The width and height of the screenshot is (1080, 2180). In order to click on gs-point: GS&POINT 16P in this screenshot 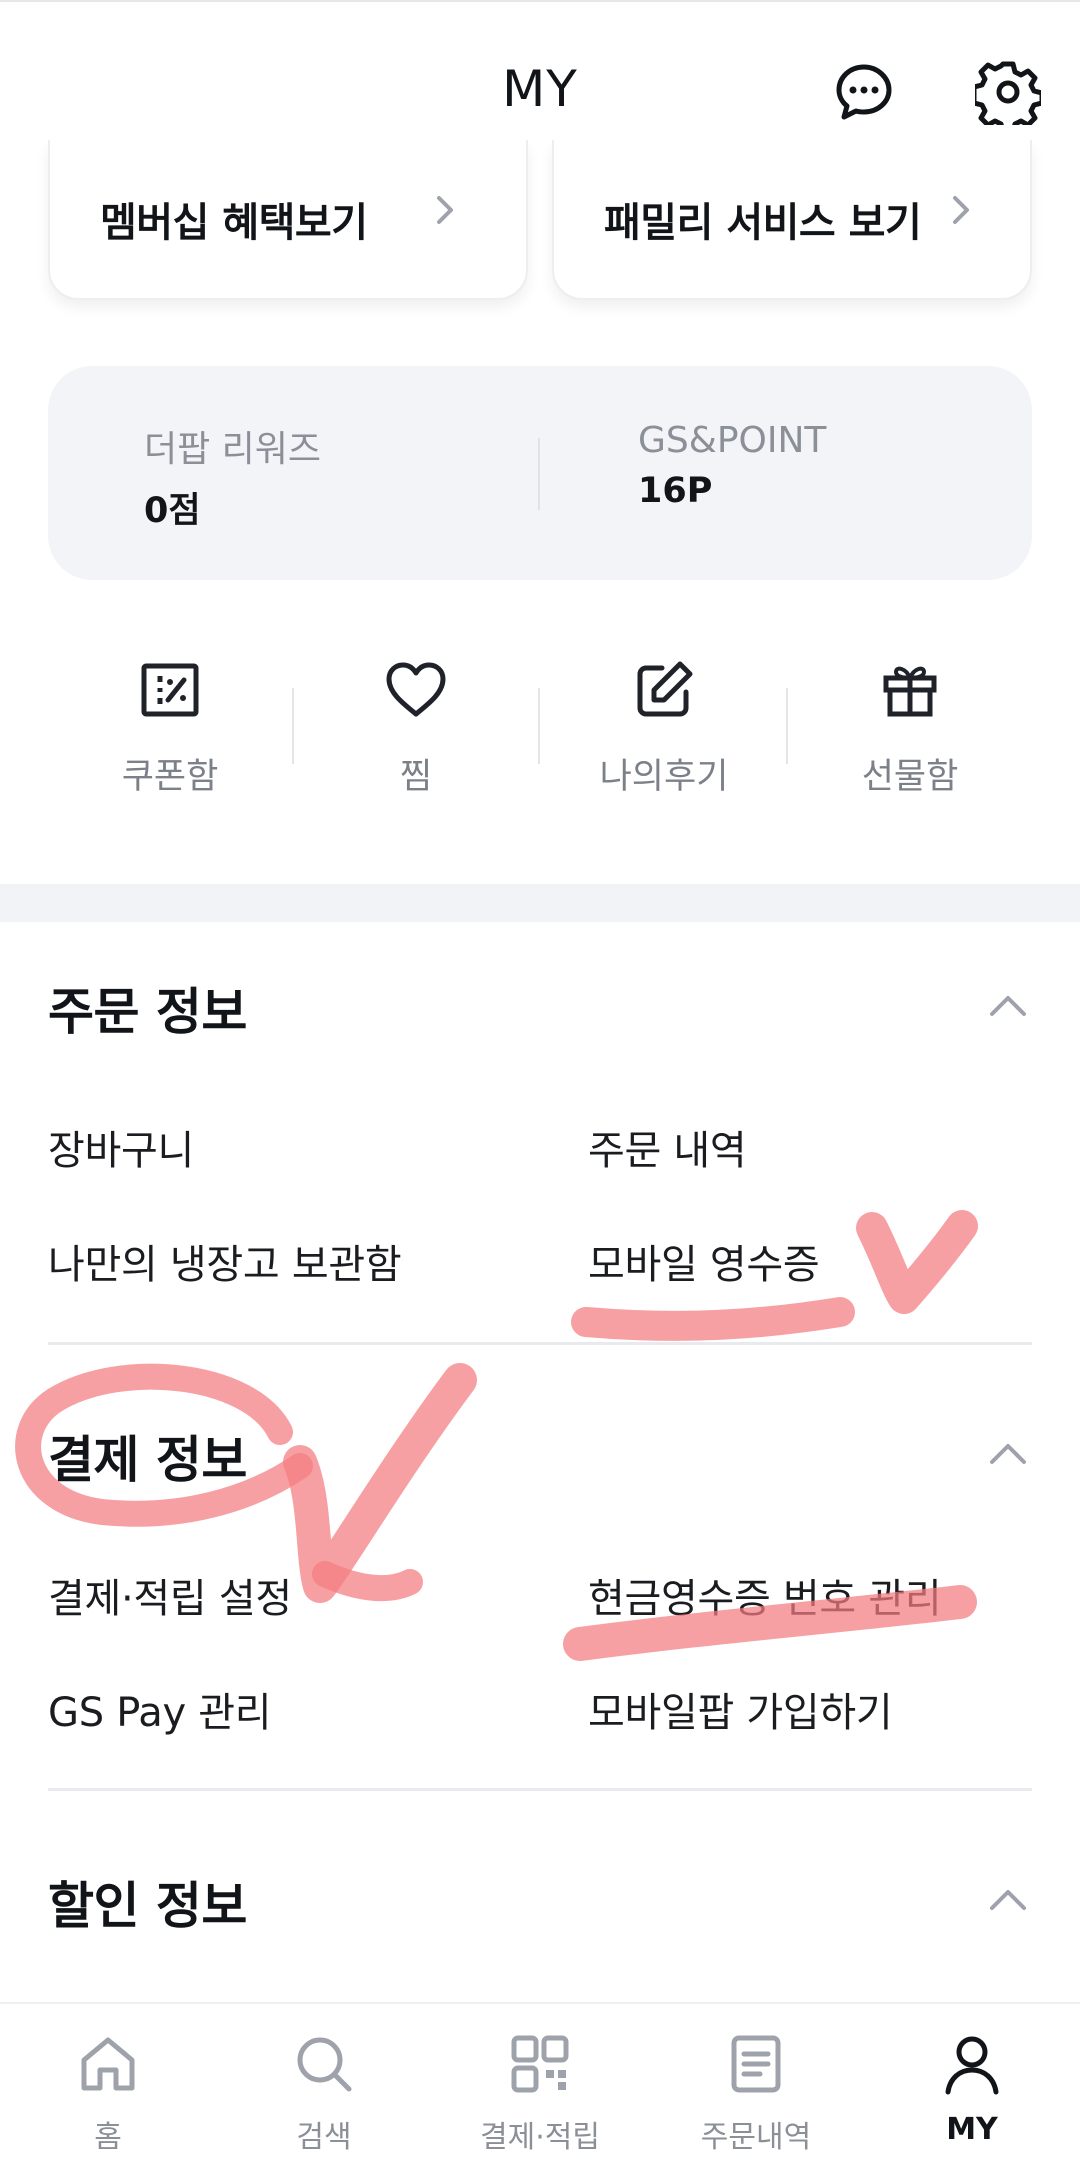, I will do `click(732, 465)`.